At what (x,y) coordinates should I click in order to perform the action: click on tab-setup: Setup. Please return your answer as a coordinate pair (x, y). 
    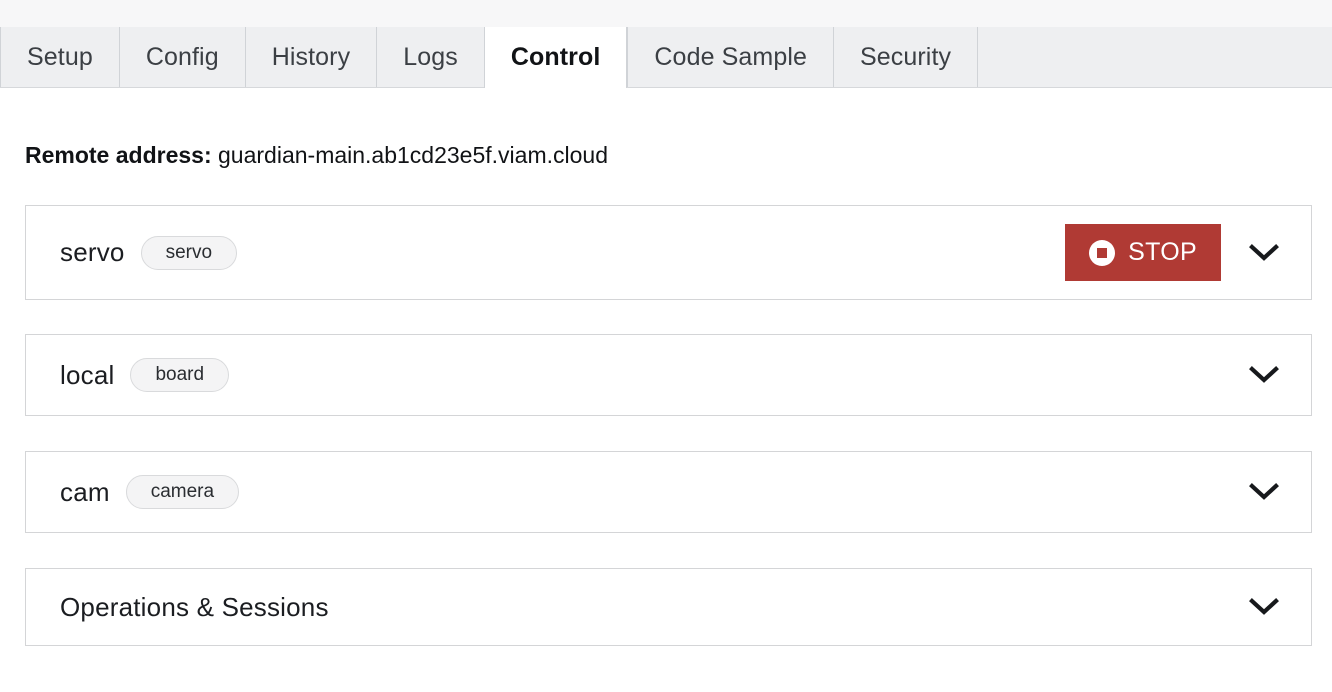
    Looking at the image, I should click on (59, 57).